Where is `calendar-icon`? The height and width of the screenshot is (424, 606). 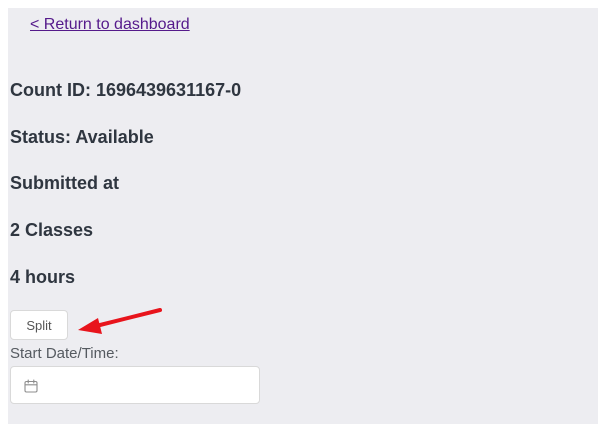 calendar-icon is located at coordinates (31, 386).